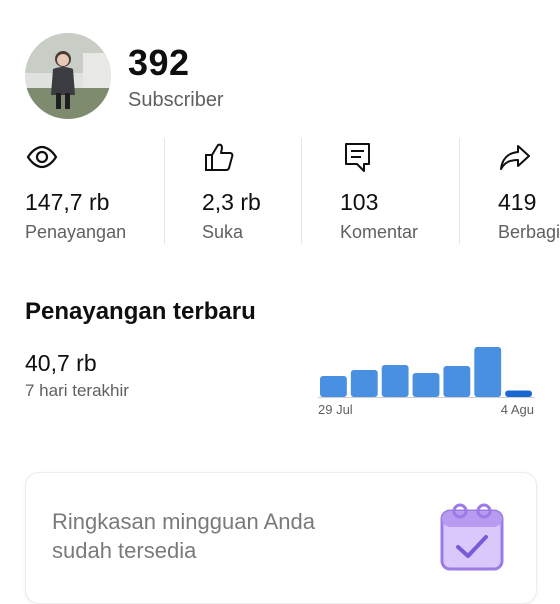 This screenshot has width=560, height=604. What do you see at coordinates (359, 202) in the screenshot?
I see `stat-comments-value: 103` at bounding box center [359, 202].